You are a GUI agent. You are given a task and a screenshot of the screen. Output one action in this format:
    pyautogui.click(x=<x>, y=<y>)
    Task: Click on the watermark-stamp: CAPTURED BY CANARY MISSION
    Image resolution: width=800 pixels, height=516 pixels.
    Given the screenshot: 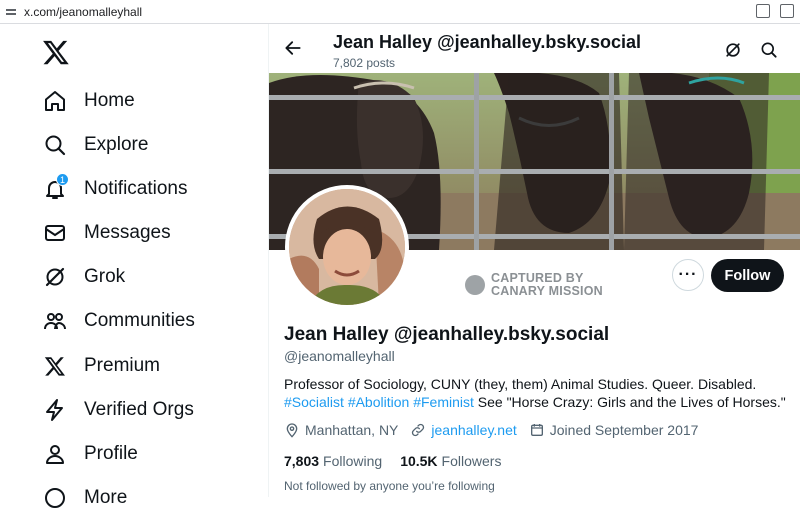 What is the action you would take?
    pyautogui.click(x=534, y=285)
    